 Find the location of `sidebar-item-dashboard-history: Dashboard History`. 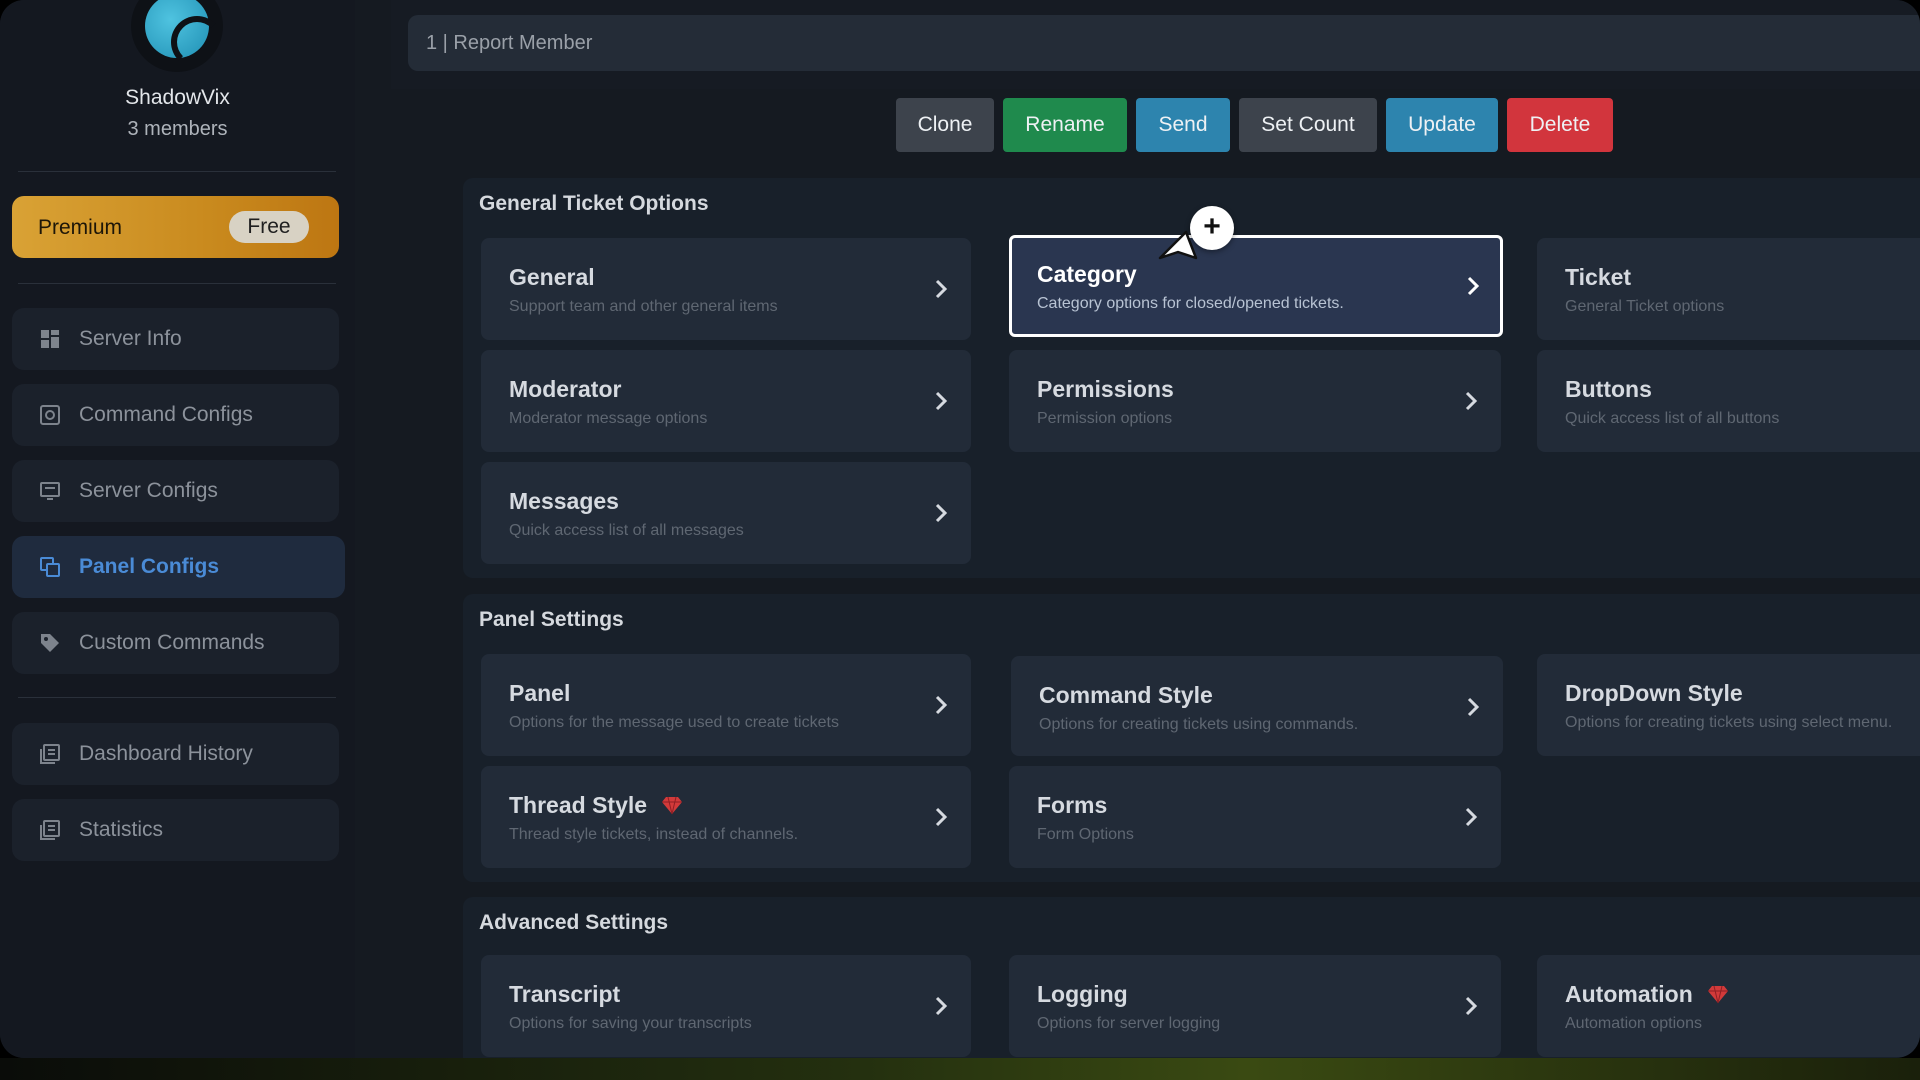

sidebar-item-dashboard-history: Dashboard History is located at coordinates (175, 754).